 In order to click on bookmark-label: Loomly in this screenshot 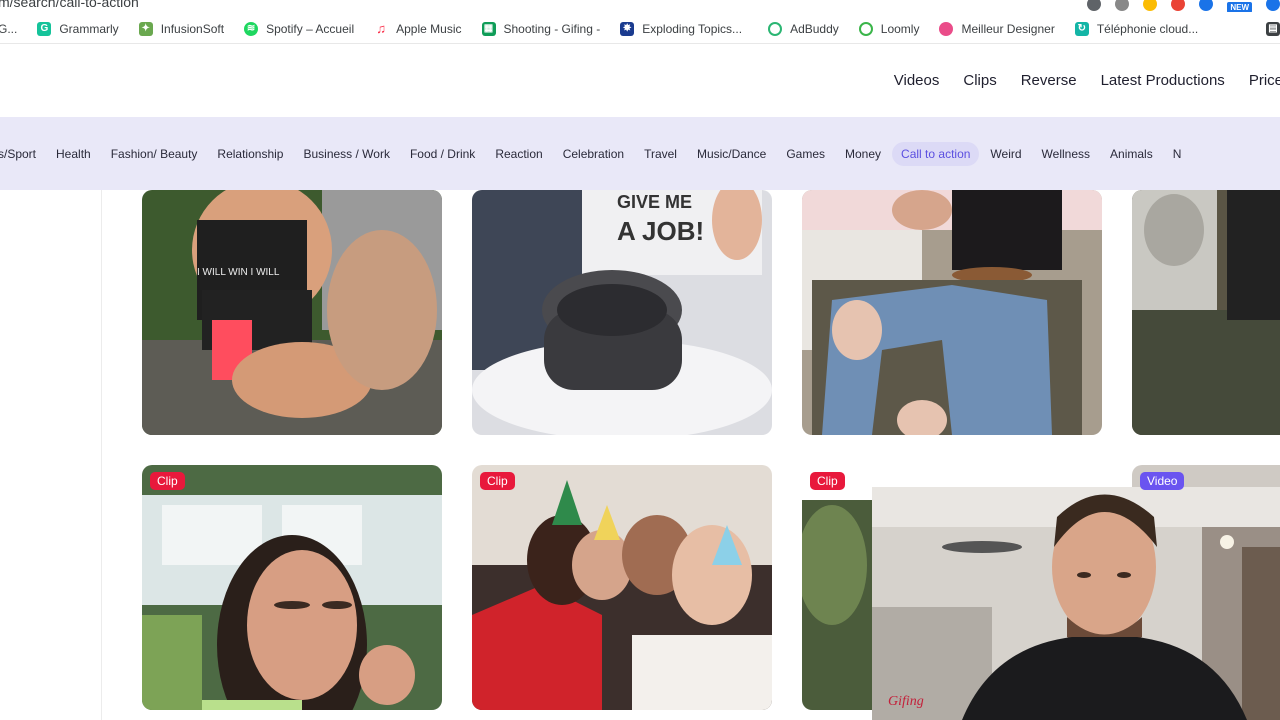, I will do `click(900, 28)`.